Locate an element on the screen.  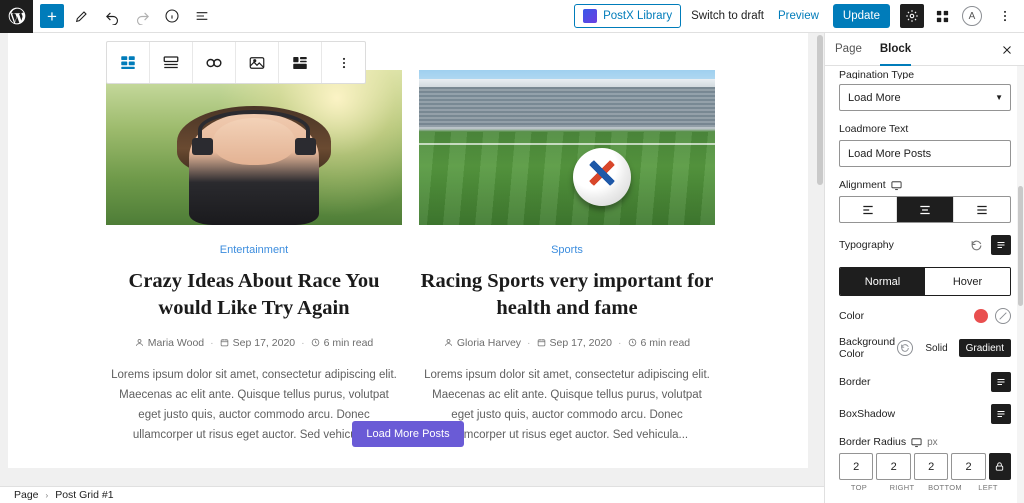
tab-block: Block is located at coordinates (895, 49).